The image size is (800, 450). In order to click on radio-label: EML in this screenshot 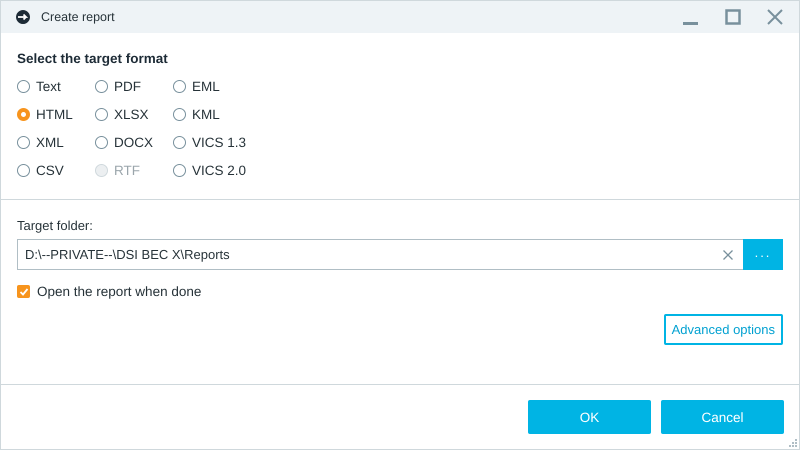, I will do `click(206, 86)`.